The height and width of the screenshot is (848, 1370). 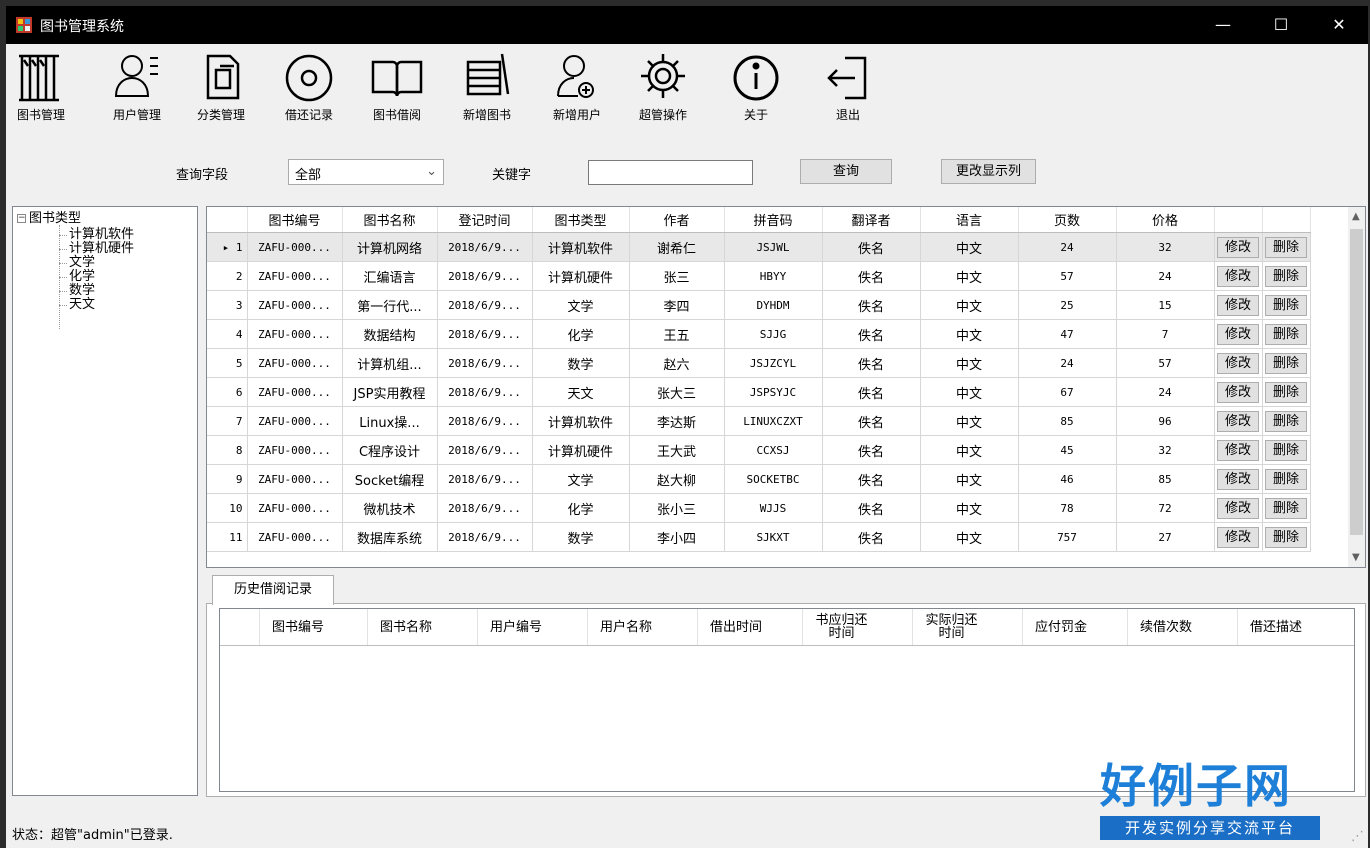 What do you see at coordinates (581, 220) in the screenshot?
I see `column-header: 图书类型` at bounding box center [581, 220].